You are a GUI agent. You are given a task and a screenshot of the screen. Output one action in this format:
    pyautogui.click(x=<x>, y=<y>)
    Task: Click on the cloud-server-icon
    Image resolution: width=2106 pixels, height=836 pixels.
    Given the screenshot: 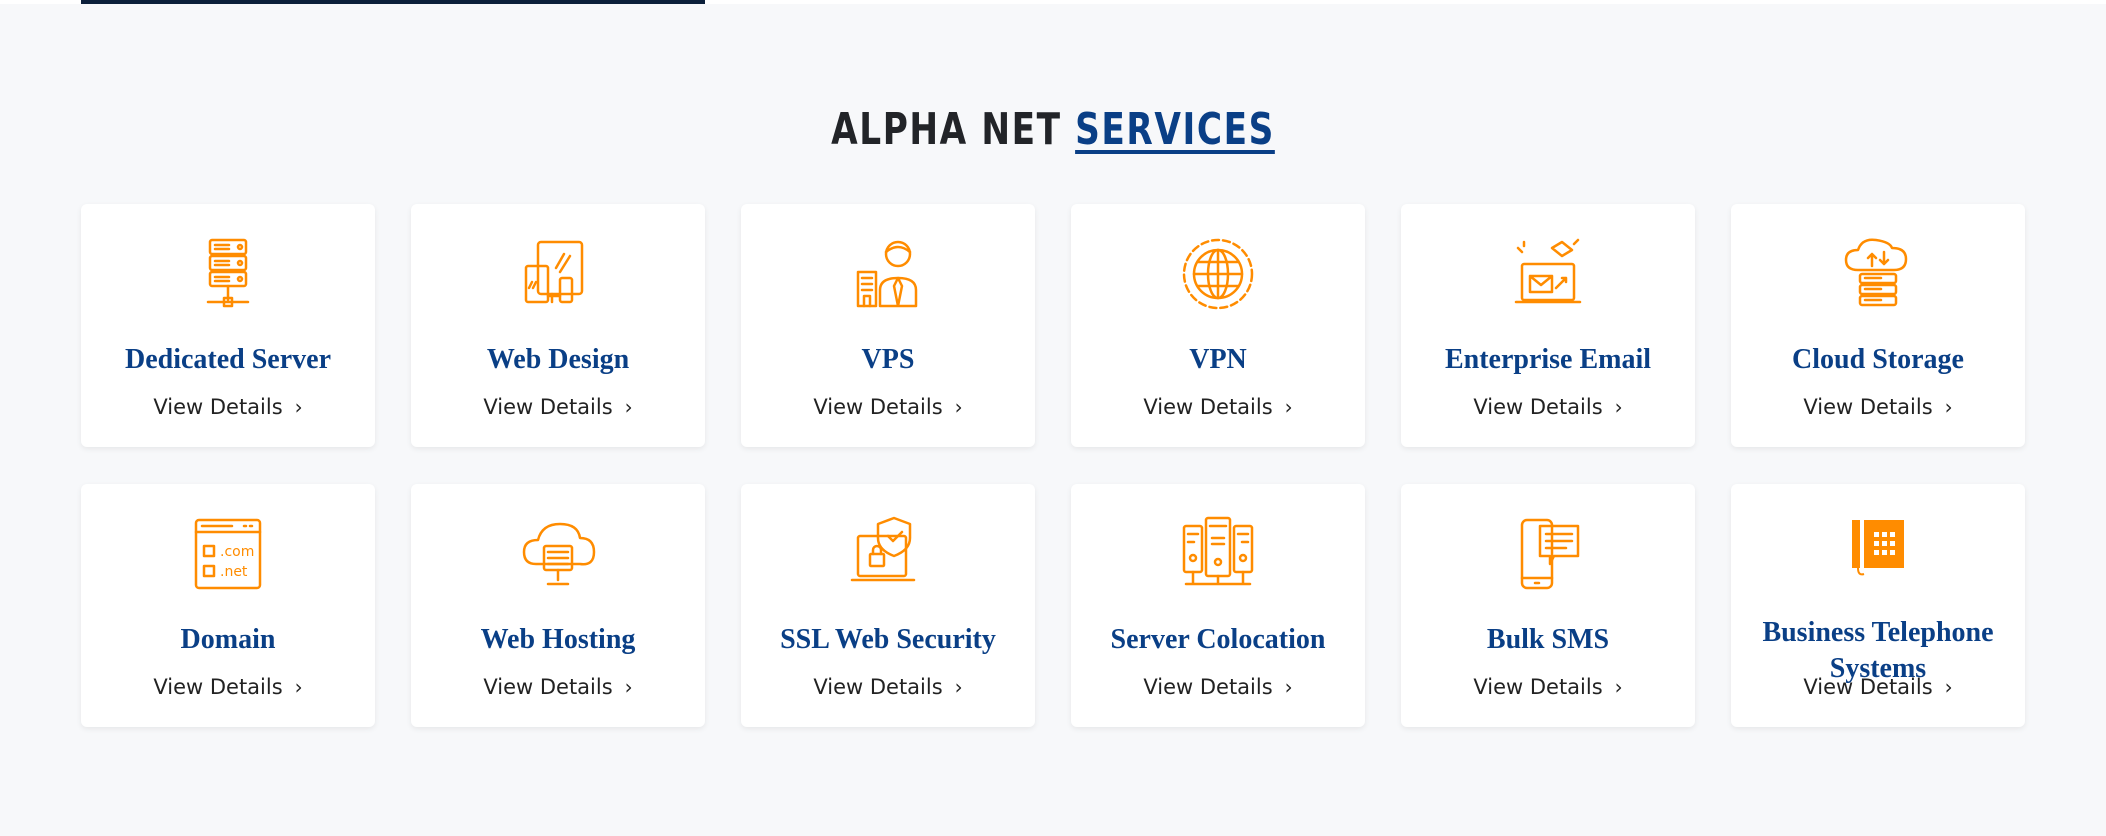 What is the action you would take?
    pyautogui.click(x=1878, y=274)
    